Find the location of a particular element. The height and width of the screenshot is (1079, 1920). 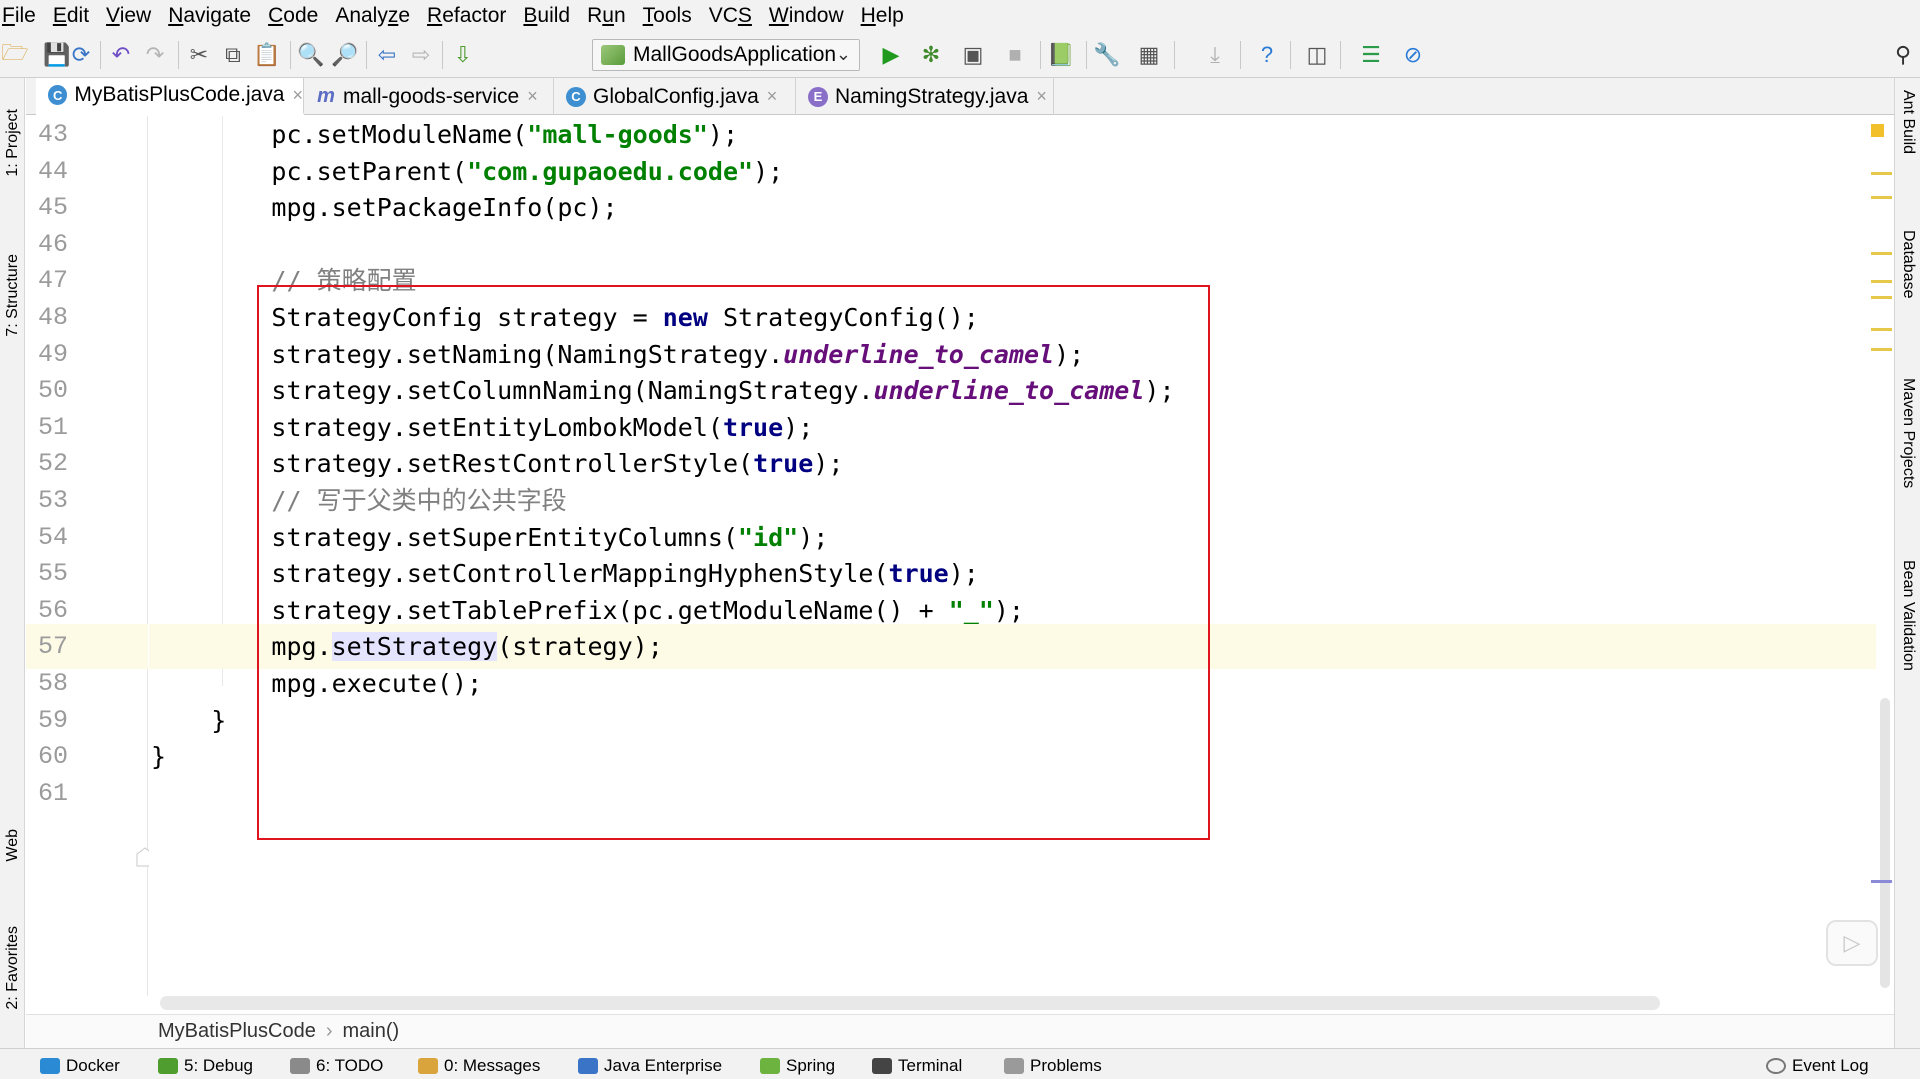

menu-help: Help is located at coordinates (888, 16).